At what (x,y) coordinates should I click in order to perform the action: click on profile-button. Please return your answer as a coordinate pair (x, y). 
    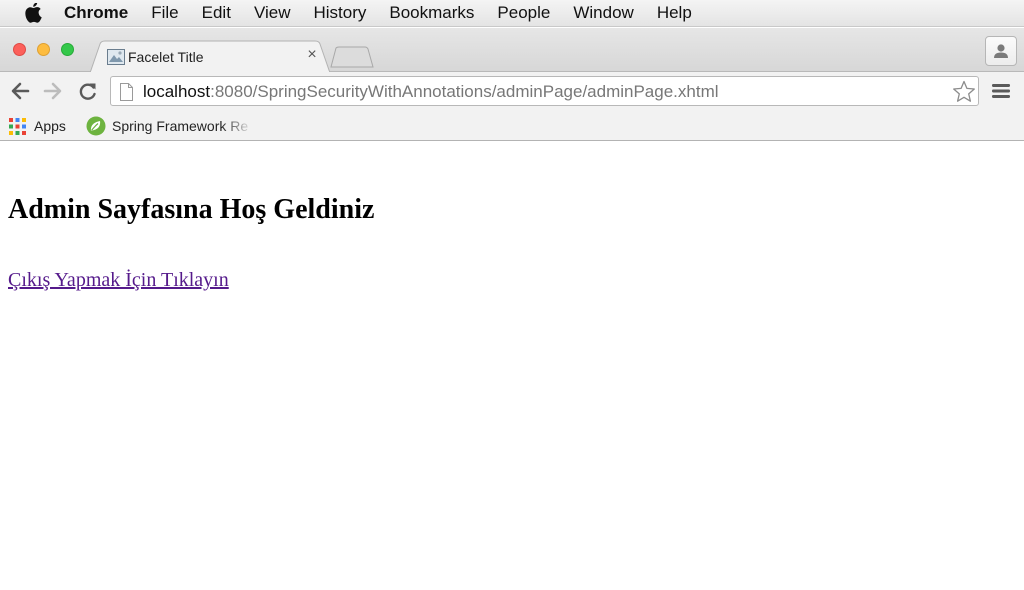
    Looking at the image, I should click on (1001, 51).